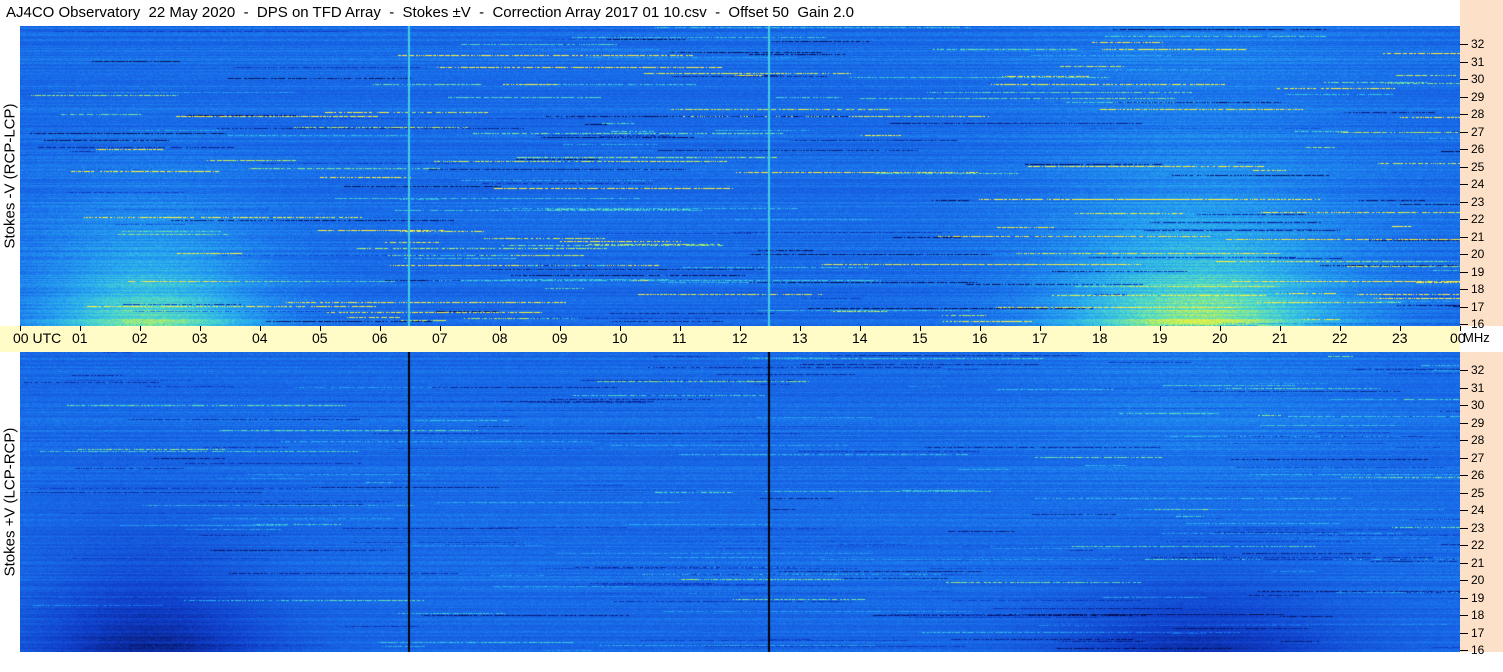  I want to click on bottom-panel-label: Stokes +V (LCP-RCP), so click(10, 502).